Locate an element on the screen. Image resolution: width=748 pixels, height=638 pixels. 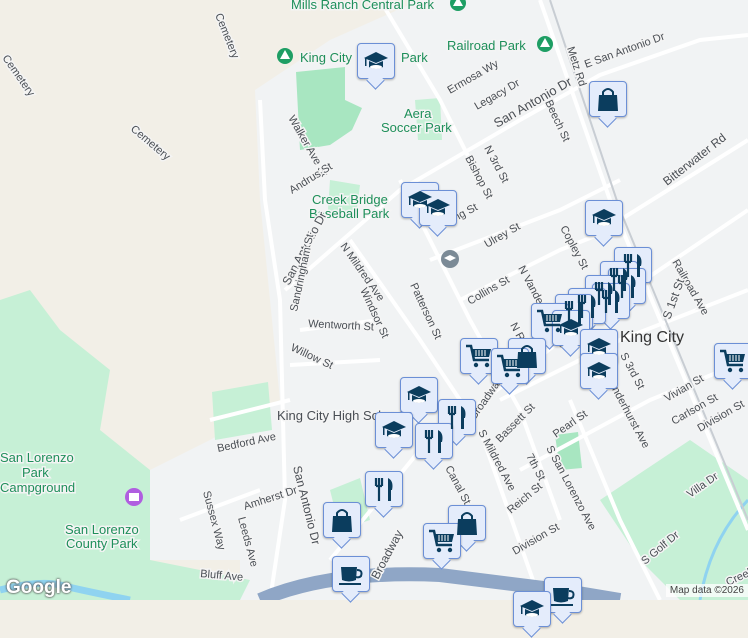
park-label: Aera is located at coordinates (418, 114).